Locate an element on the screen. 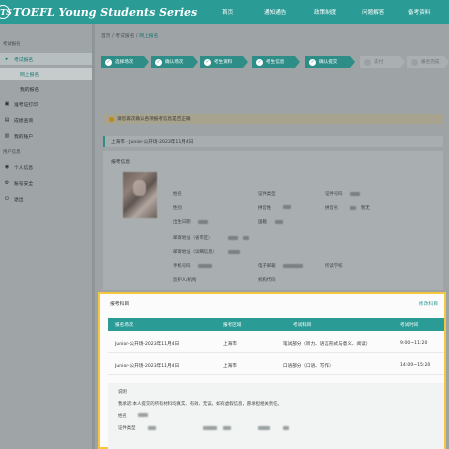  venue-text: 上海市 · Junior-公开场-2023年11月4日 is located at coordinates (152, 142).